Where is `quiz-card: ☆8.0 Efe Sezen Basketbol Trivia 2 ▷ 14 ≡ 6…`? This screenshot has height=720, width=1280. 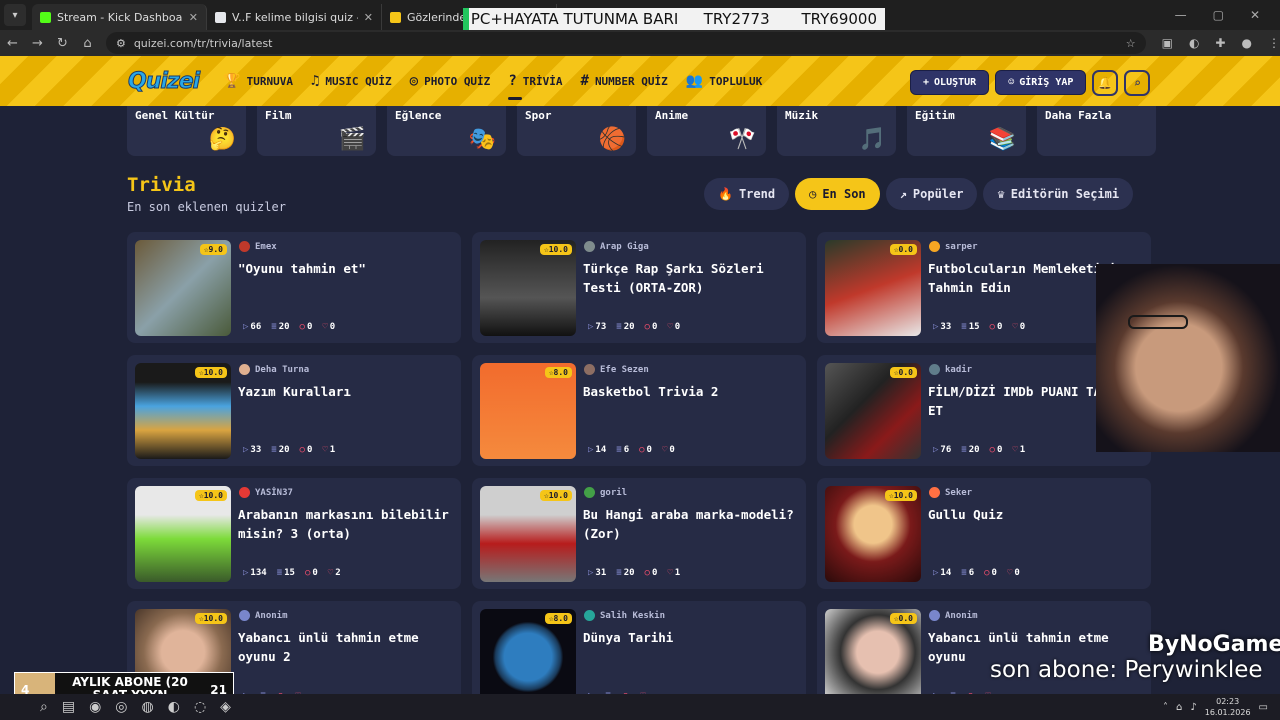 quiz-card: ☆8.0 Efe Sezen Basketbol Trivia 2 ▷ 14 ≡ 6… is located at coordinates (639, 410).